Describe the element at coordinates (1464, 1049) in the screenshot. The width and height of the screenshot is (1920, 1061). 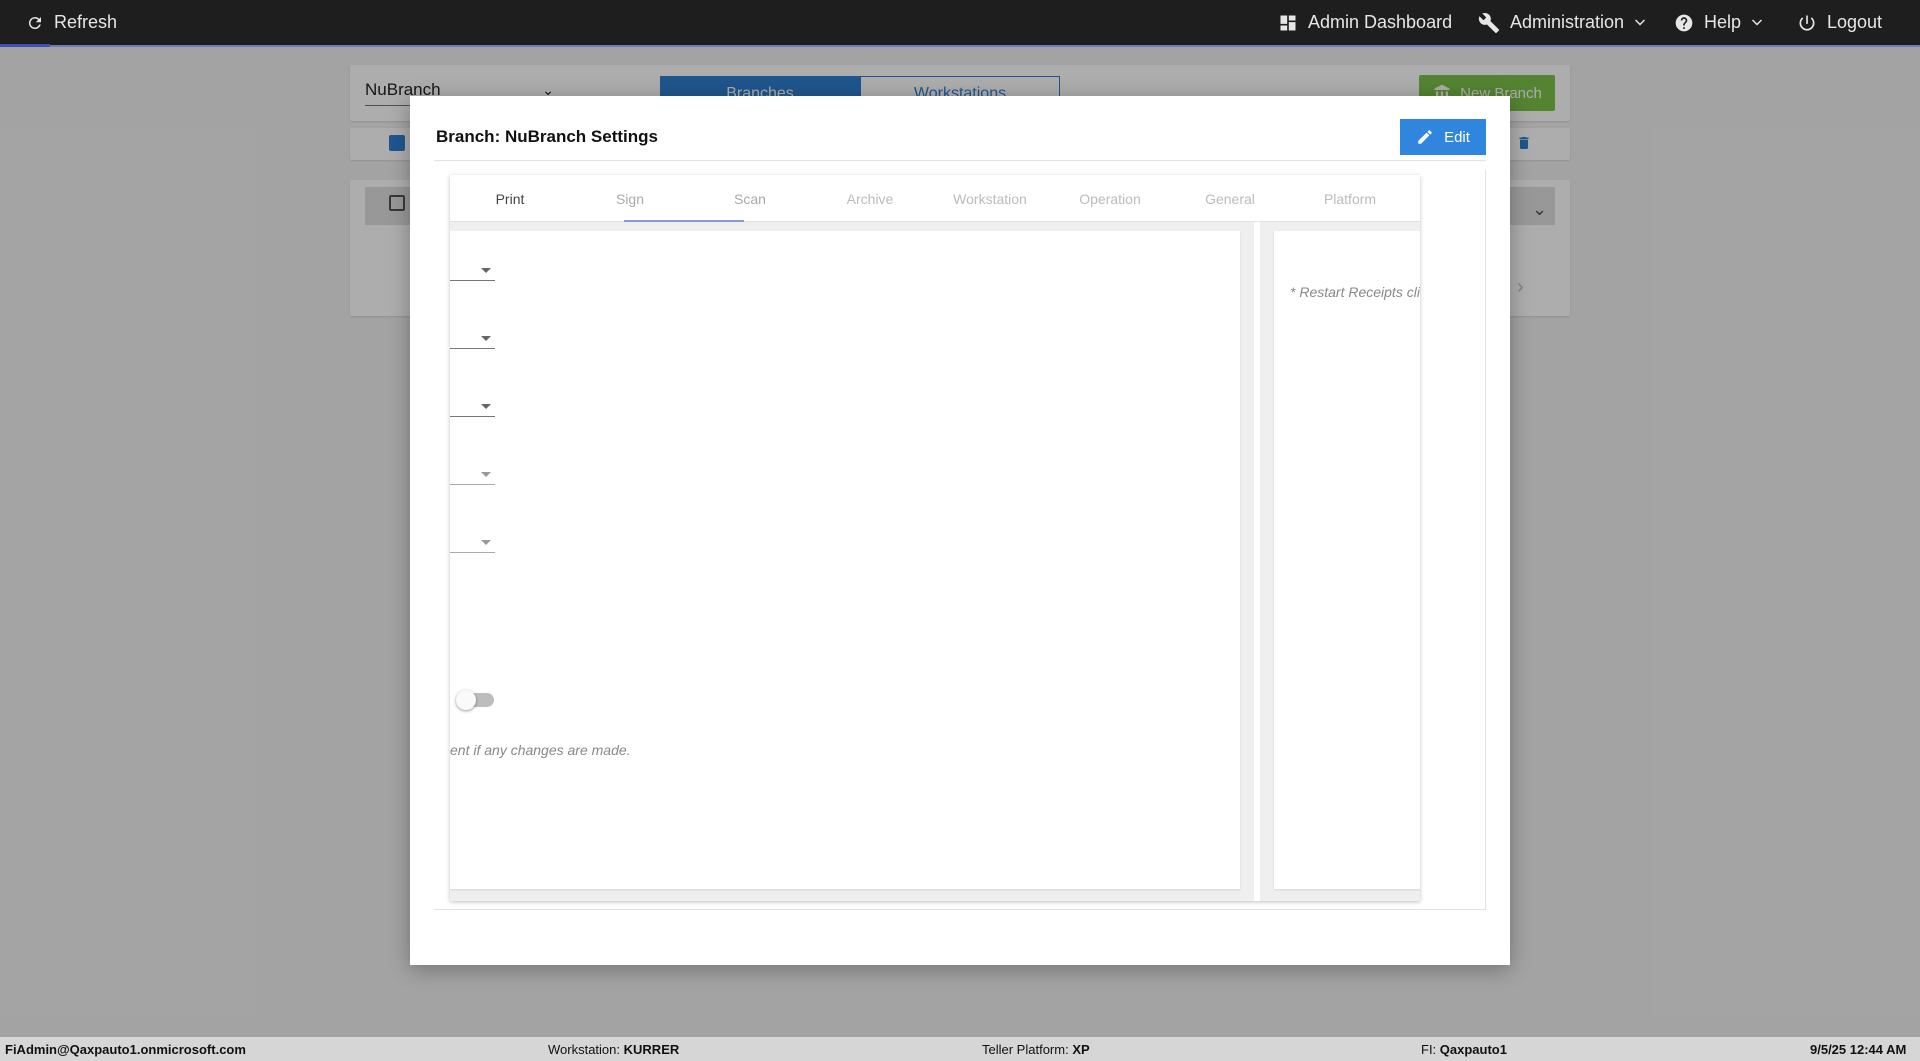
I see `status-fi: FI: Qaxpauto1` at that location.